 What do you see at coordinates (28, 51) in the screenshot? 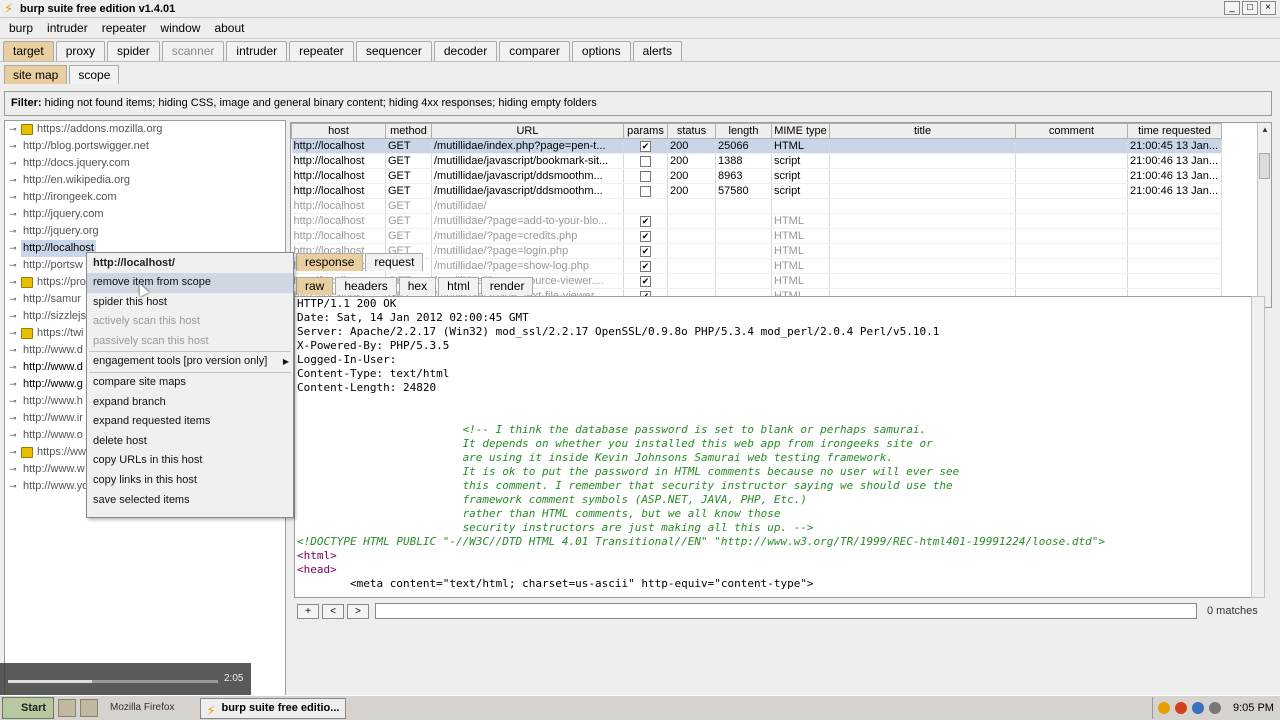
I see `tab-target: target` at bounding box center [28, 51].